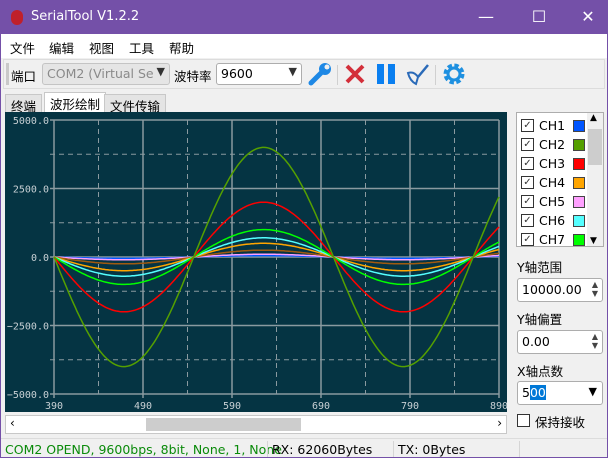 Image resolution: width=608 pixels, height=458 pixels. Describe the element at coordinates (12, 423) in the screenshot. I see `scroll-left-icon: ‹` at that location.